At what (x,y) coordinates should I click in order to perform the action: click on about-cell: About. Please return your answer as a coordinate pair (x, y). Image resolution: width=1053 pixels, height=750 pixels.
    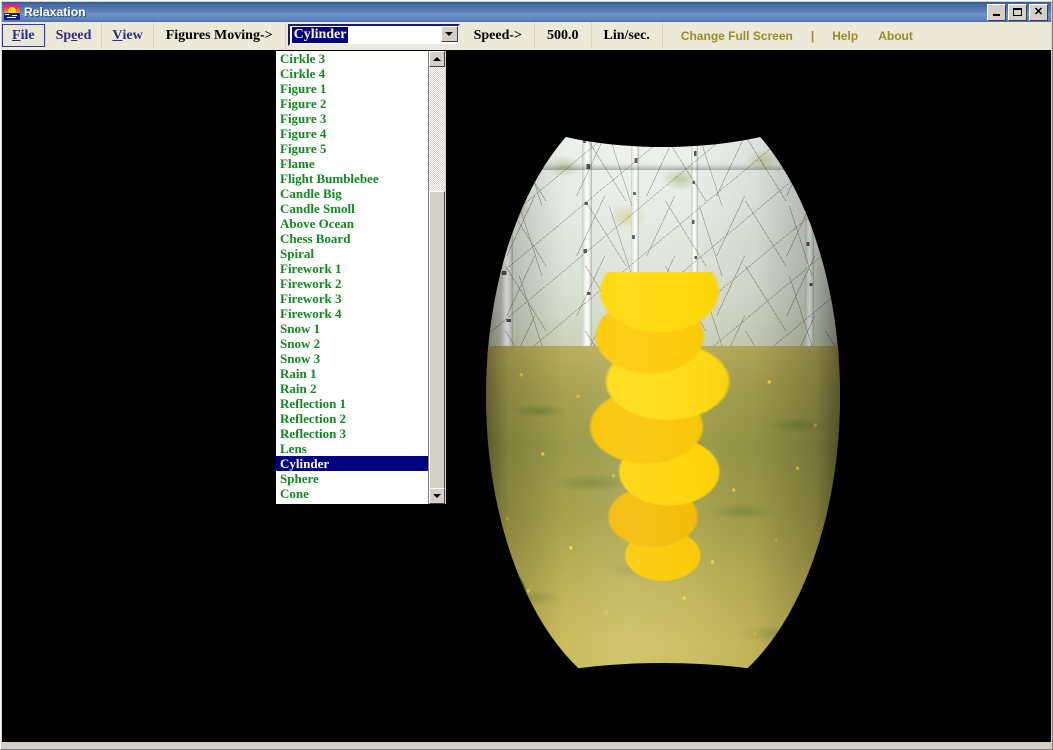
    Looking at the image, I should click on (895, 35).